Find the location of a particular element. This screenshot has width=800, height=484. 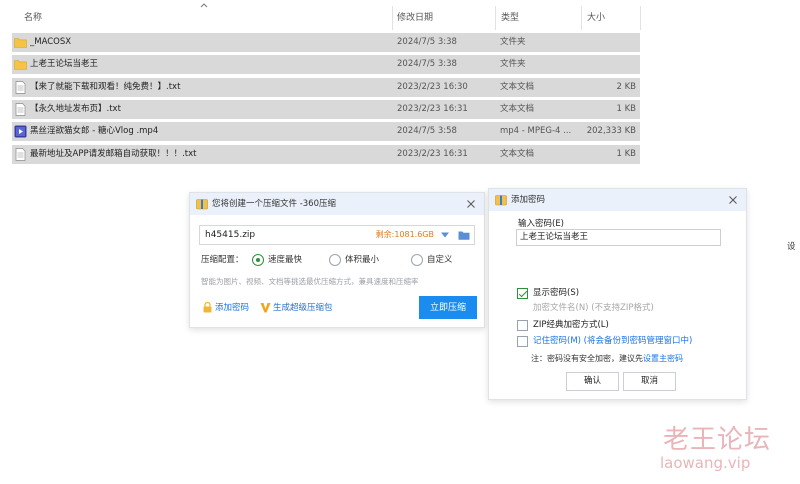

file-date: 2024/7/5 3:58 is located at coordinates (427, 131).